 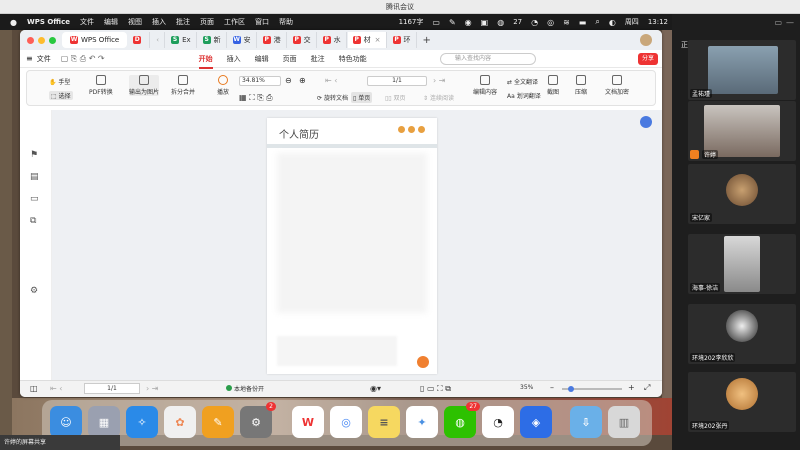 What do you see at coordinates (468, 22) in the screenshot?
I see `tencent-meeting-icon: ◉` at bounding box center [468, 22].